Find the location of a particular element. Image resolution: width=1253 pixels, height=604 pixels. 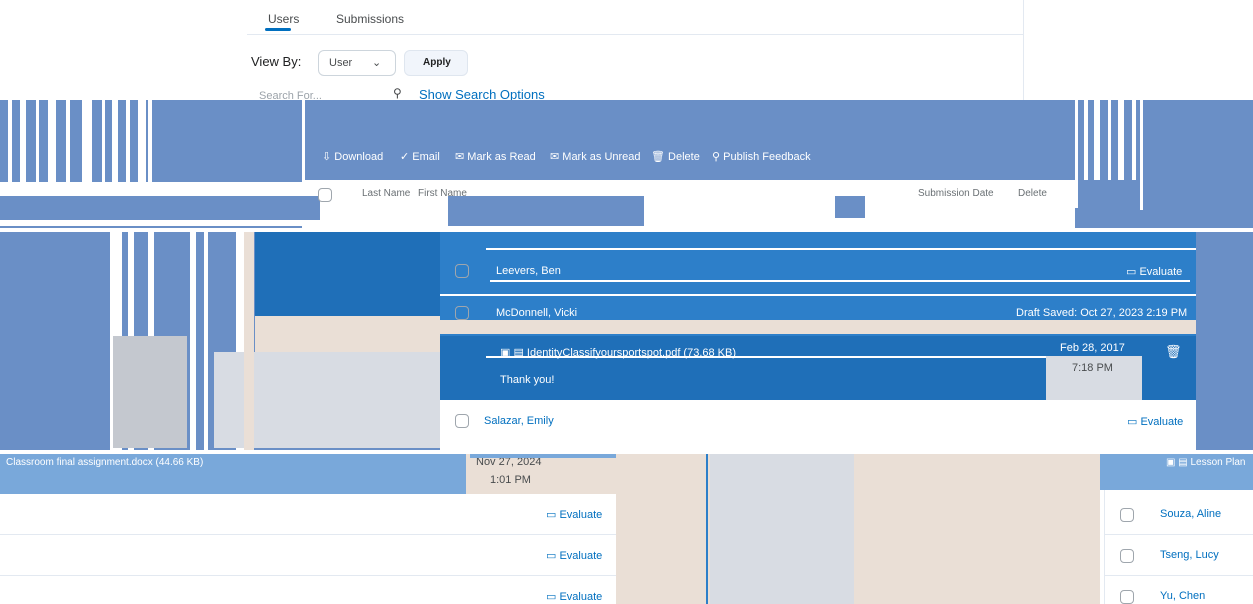

download-button: ⇩ Download is located at coordinates (352, 156).